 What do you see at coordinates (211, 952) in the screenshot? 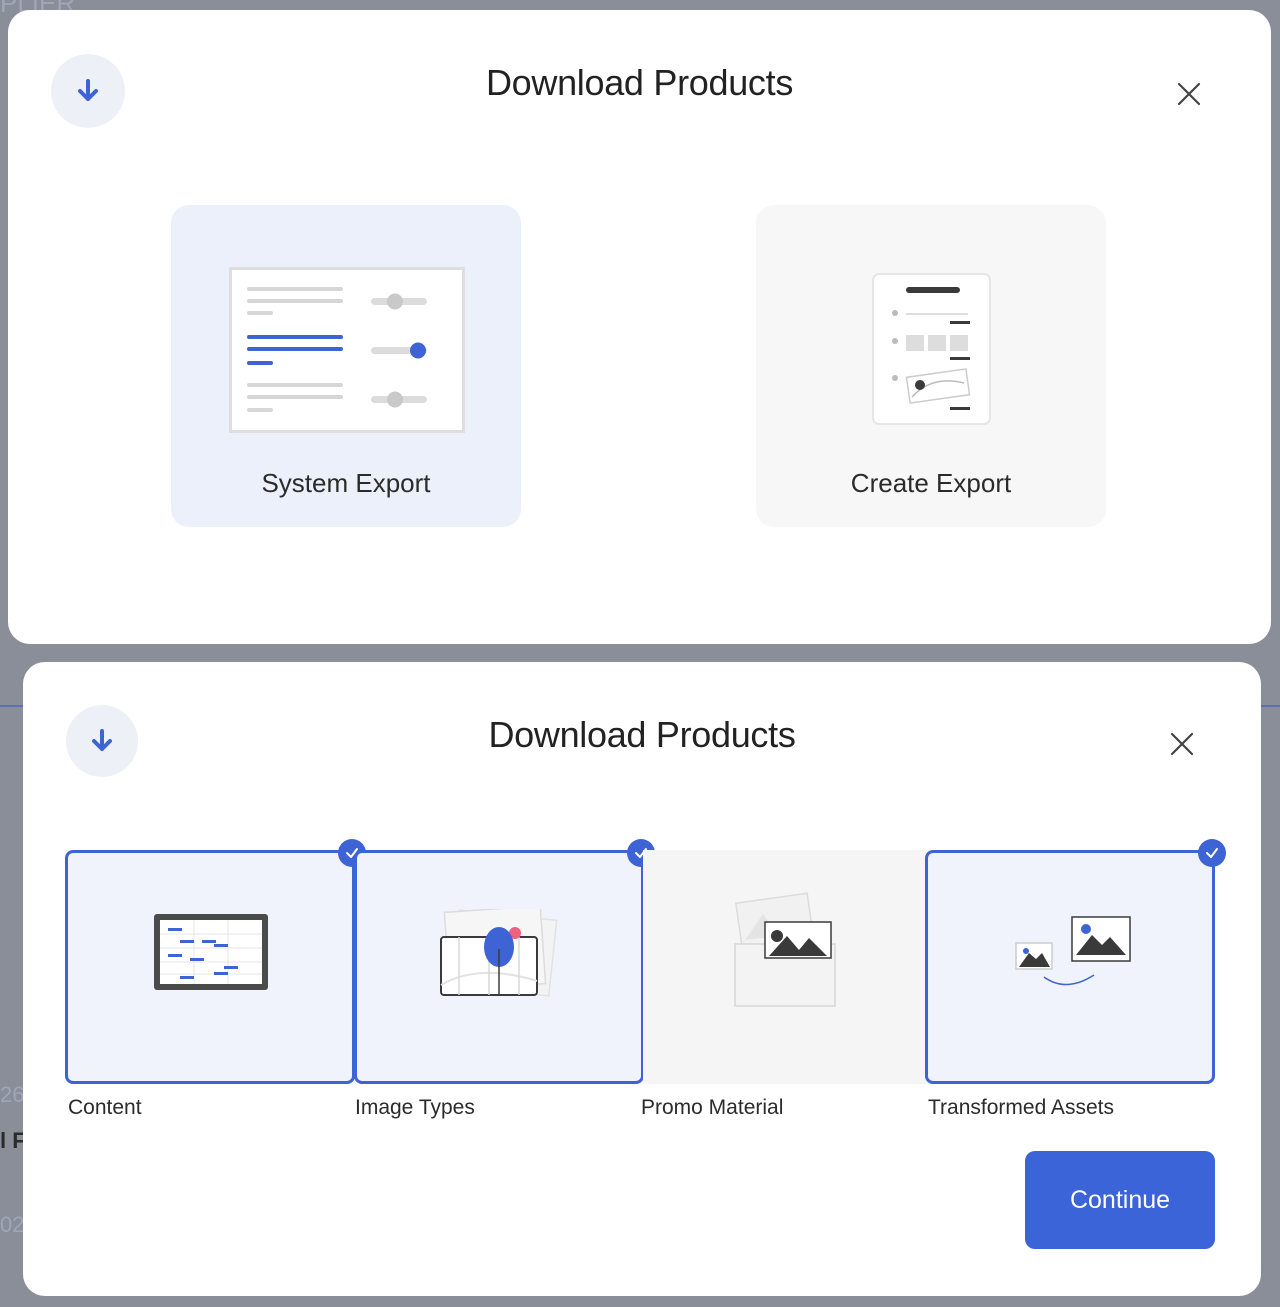
I see `spreadsheet-illustration` at bounding box center [211, 952].